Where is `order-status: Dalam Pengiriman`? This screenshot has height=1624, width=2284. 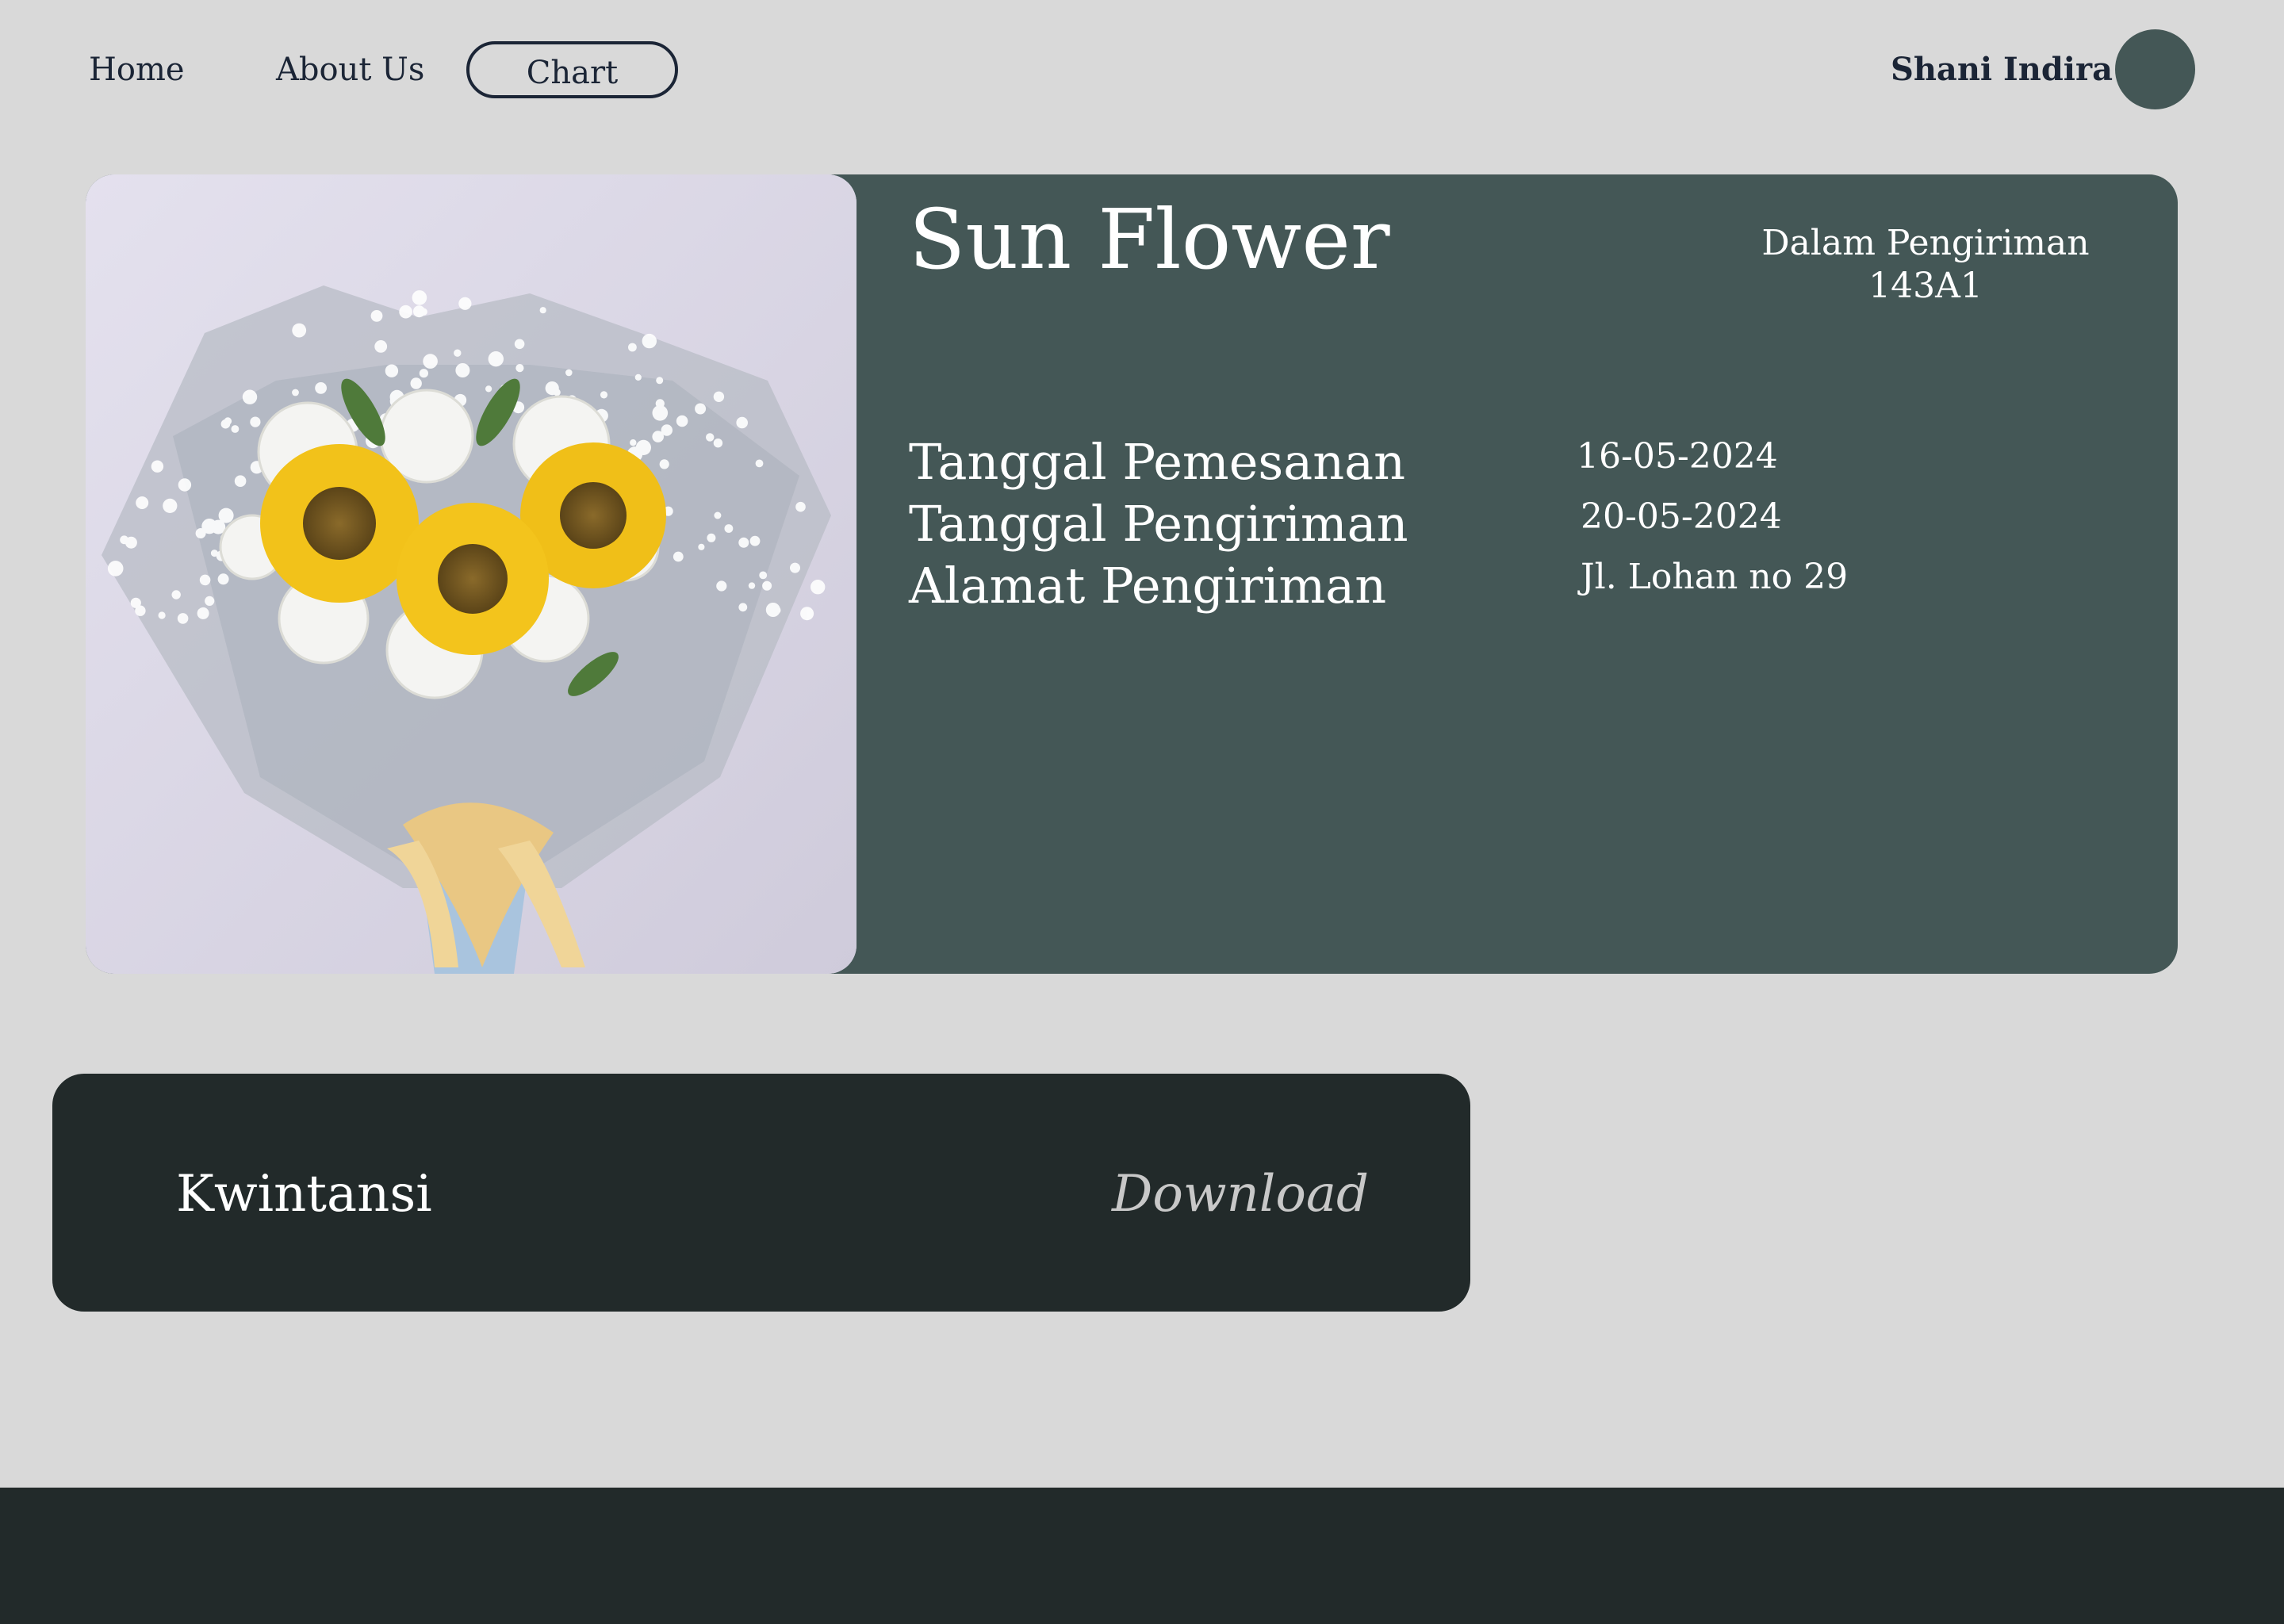
order-status: Dalam Pengiriman is located at coordinates (1925, 243).